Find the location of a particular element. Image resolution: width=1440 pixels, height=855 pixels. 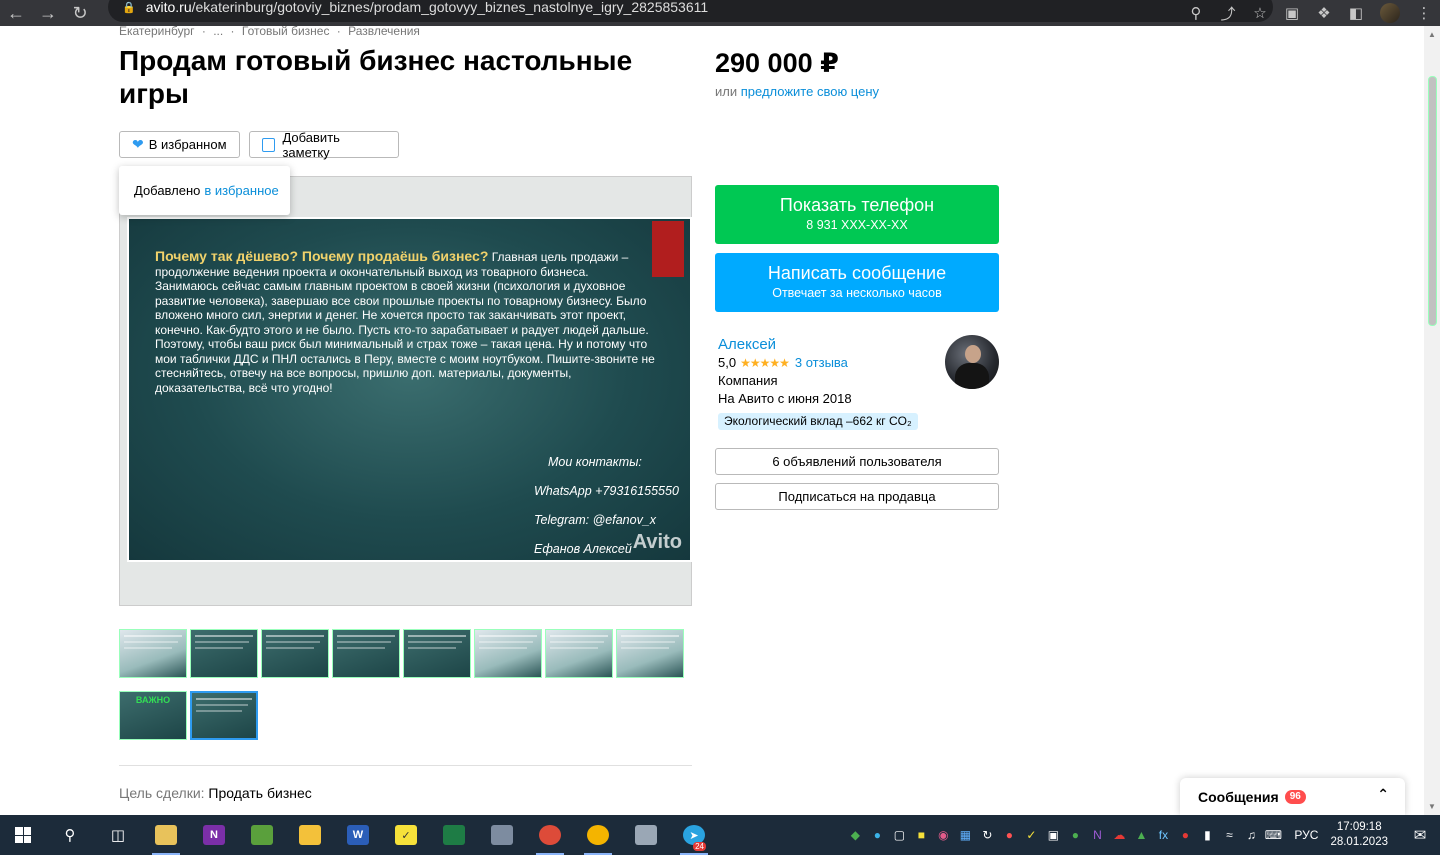

windows-icon is located at coordinates (23, 835).